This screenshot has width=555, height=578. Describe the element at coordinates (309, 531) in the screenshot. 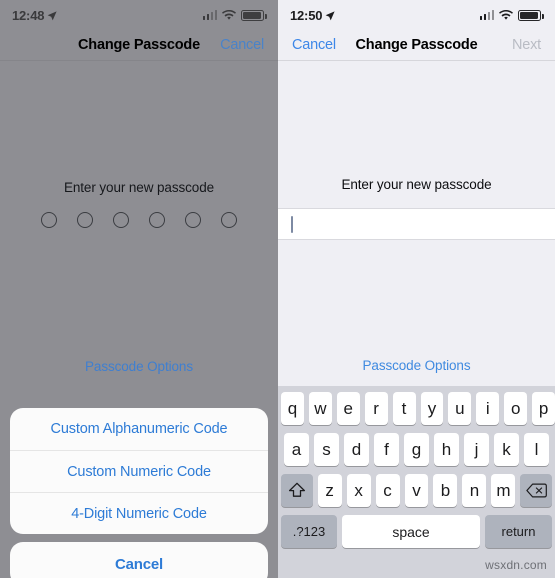

I see `numbers-key: .?123` at that location.